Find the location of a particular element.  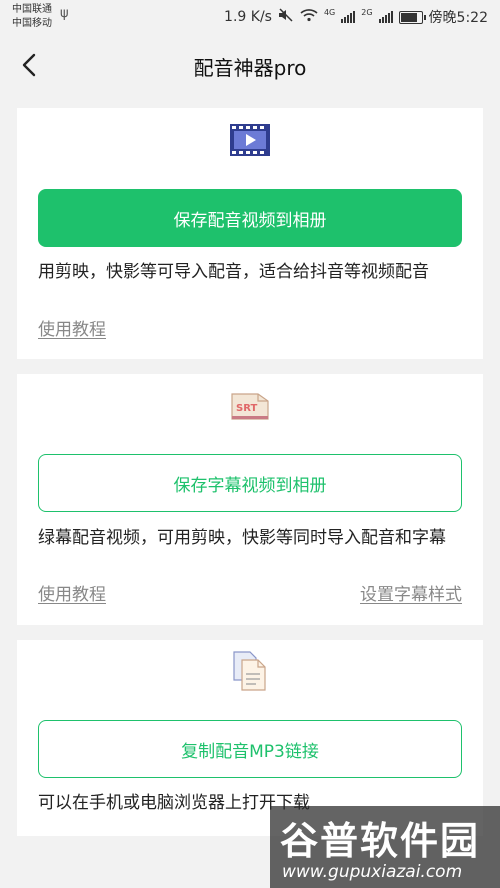

network-speed: 1.9 K/s is located at coordinates (248, 17).